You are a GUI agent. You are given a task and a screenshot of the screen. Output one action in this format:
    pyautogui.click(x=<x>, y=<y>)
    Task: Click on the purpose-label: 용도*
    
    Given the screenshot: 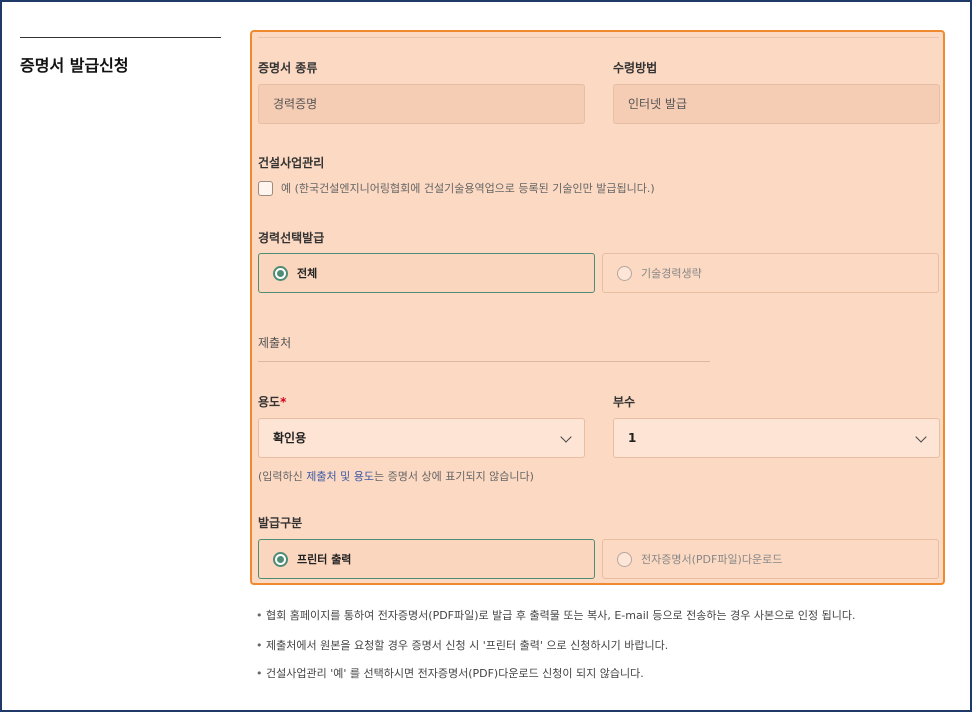 What is the action you would take?
    pyautogui.click(x=272, y=401)
    